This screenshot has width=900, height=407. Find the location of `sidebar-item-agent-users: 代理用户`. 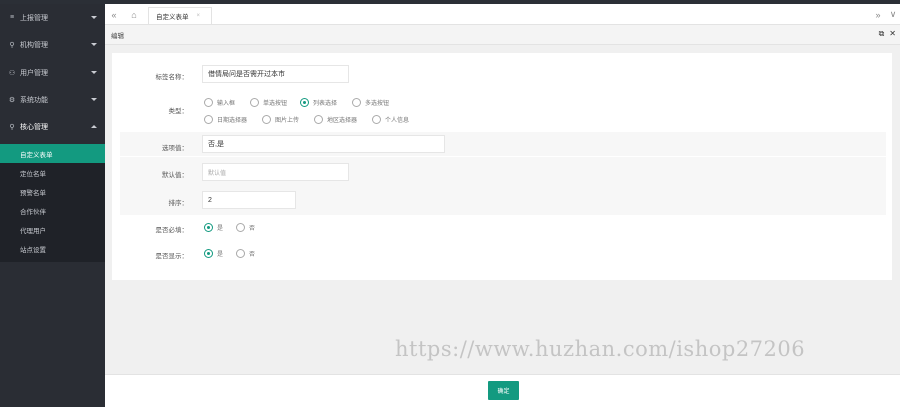

sidebar-item-agent-users: 代理用户 is located at coordinates (52, 229).